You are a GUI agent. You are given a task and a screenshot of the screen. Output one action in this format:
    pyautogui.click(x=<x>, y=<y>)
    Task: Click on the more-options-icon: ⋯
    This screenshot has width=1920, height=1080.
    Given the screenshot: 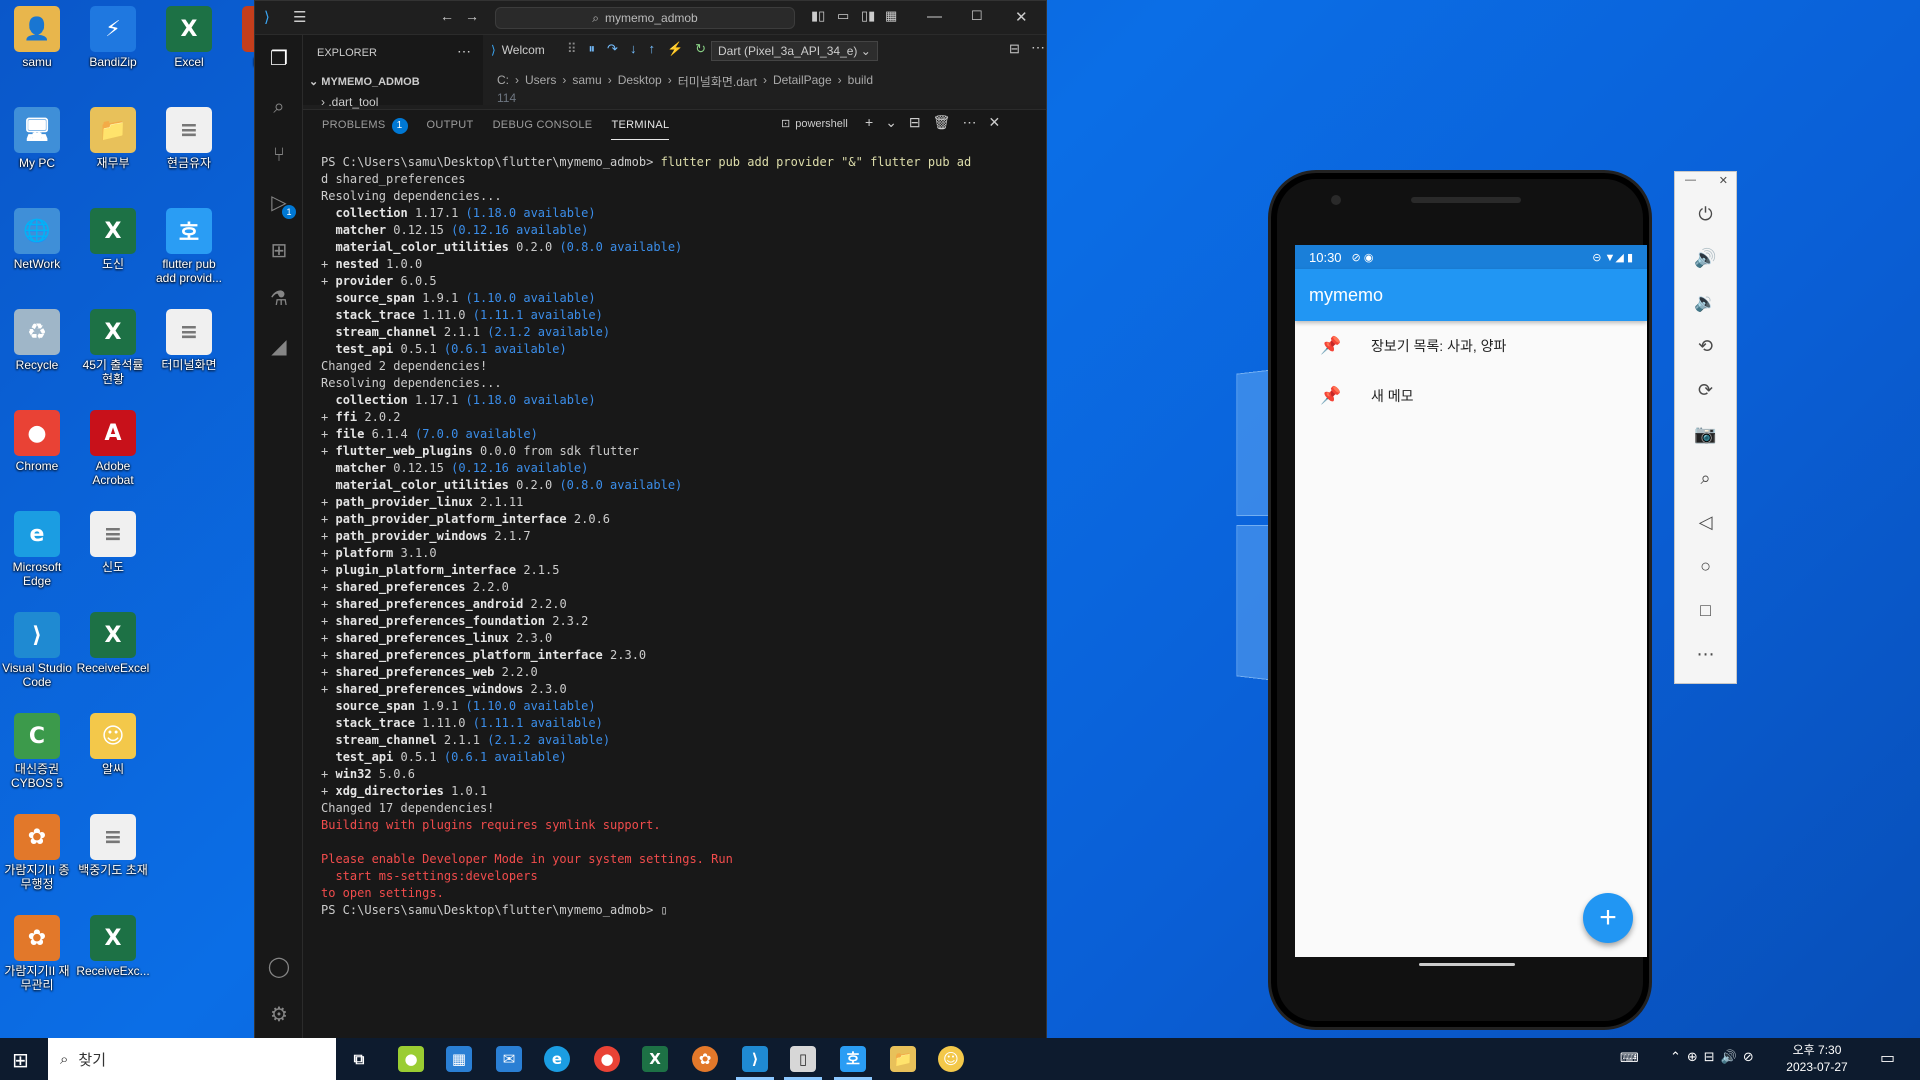 What is the action you would take?
    pyautogui.click(x=1705, y=654)
    